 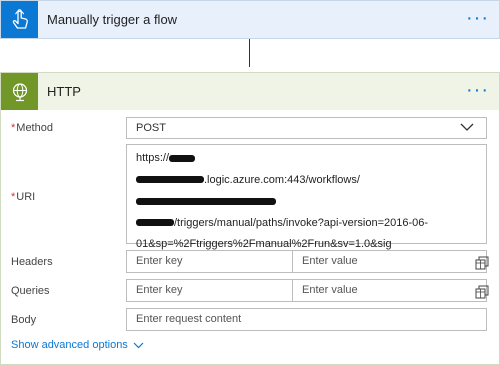 What do you see at coordinates (112, 19) in the screenshot?
I see `trigger-title: Manually trigger a flow` at bounding box center [112, 19].